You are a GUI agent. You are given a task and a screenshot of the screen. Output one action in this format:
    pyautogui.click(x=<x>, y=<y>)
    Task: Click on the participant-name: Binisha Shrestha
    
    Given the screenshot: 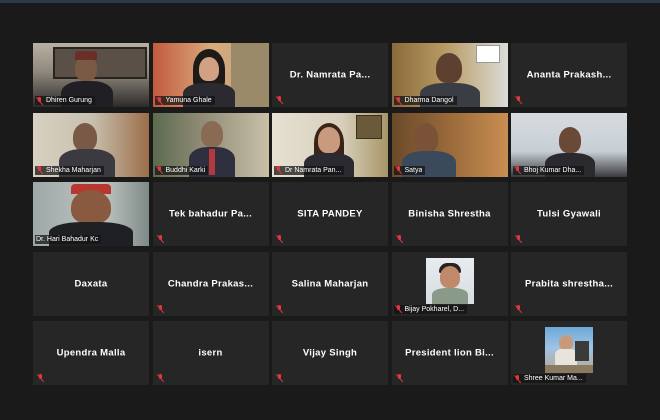 What is the action you would take?
    pyautogui.click(x=449, y=214)
    